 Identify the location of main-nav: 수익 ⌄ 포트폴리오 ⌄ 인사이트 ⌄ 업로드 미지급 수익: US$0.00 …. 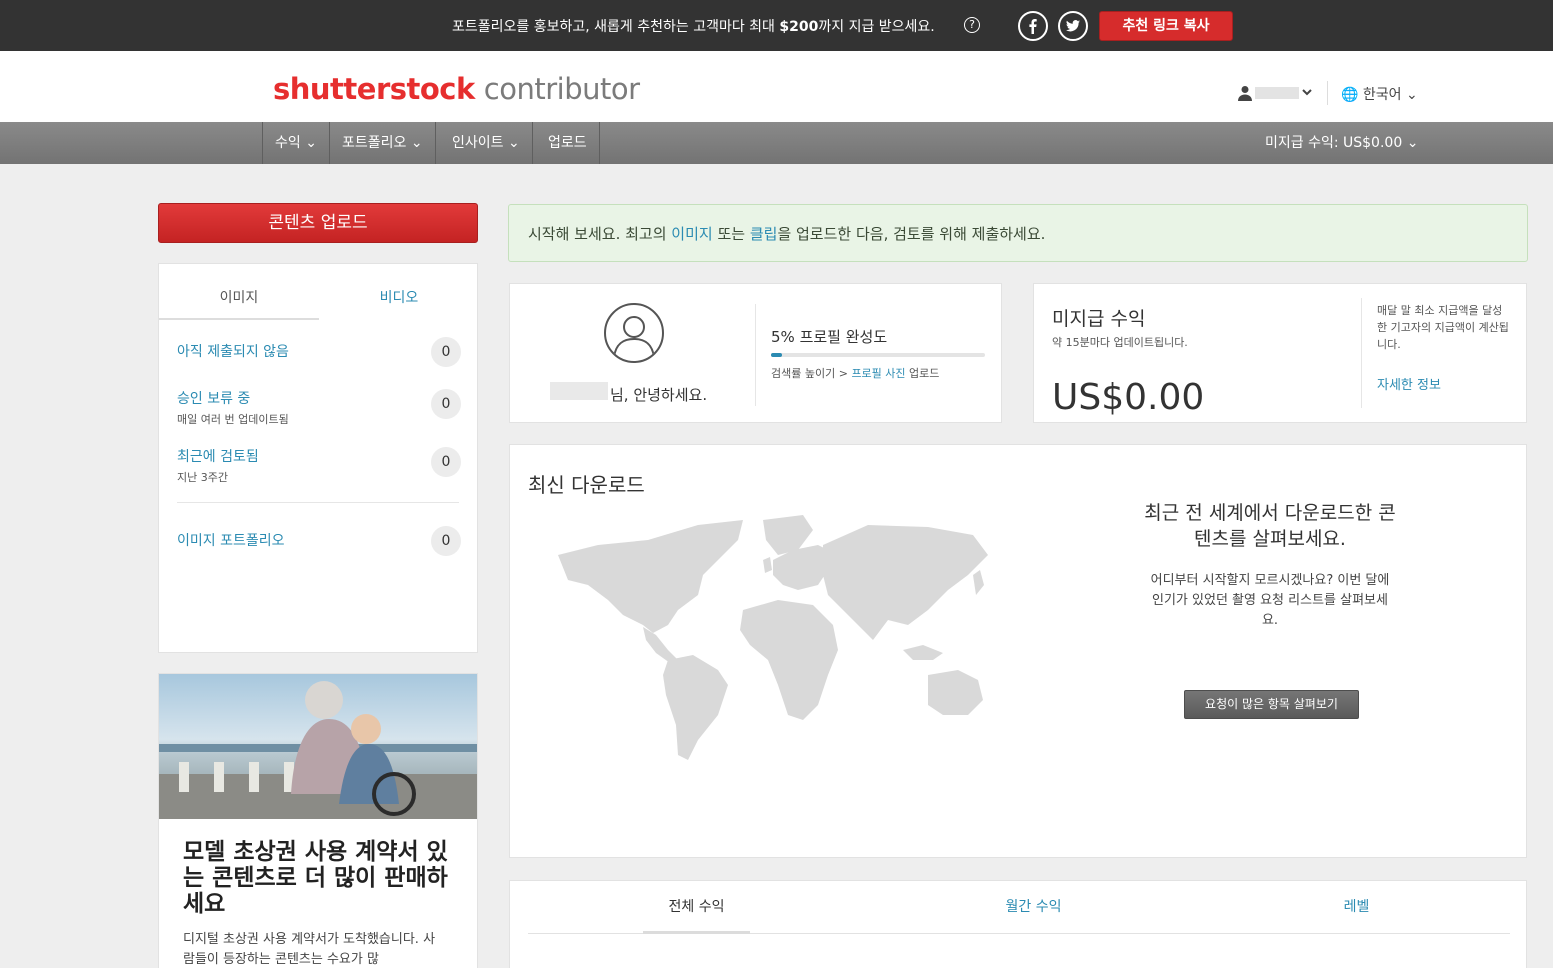
(776, 143).